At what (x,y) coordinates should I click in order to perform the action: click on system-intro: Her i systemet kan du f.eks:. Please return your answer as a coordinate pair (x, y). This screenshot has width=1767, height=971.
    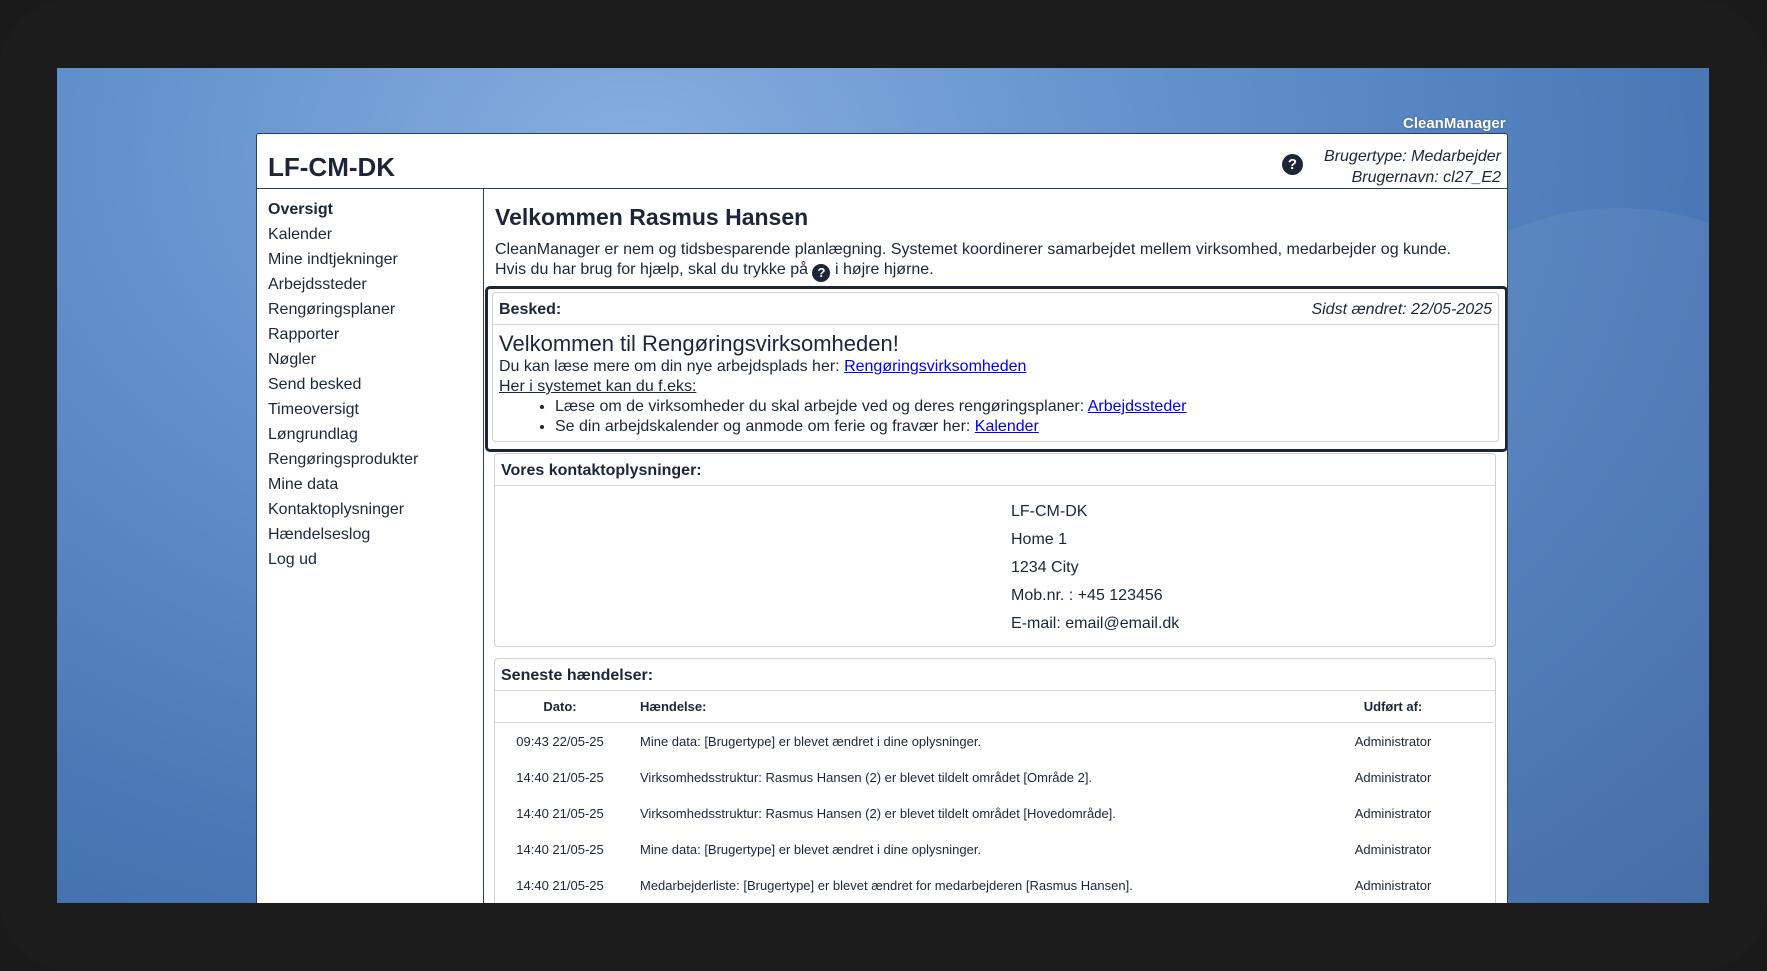
    Looking at the image, I should click on (598, 386).